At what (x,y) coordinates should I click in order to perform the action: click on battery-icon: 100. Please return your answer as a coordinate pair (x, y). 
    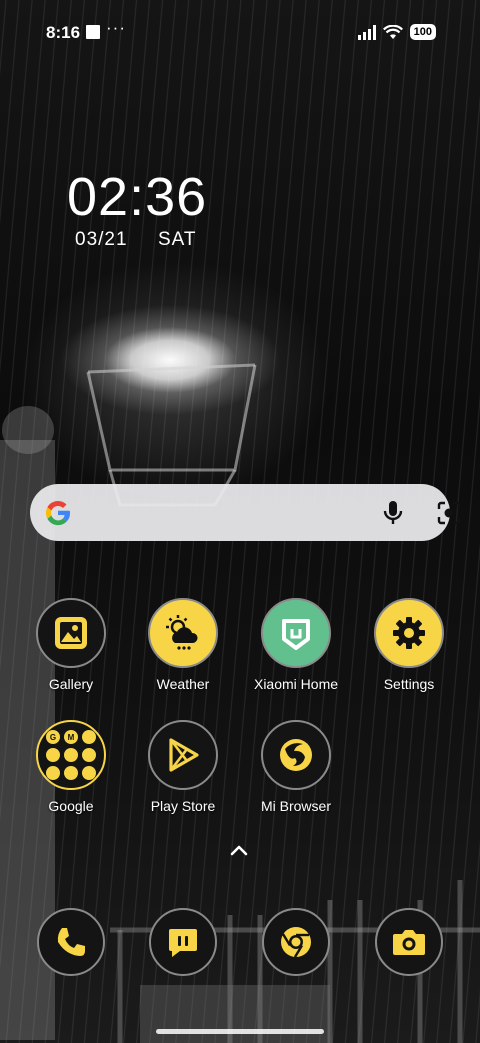
    Looking at the image, I should click on (422, 32).